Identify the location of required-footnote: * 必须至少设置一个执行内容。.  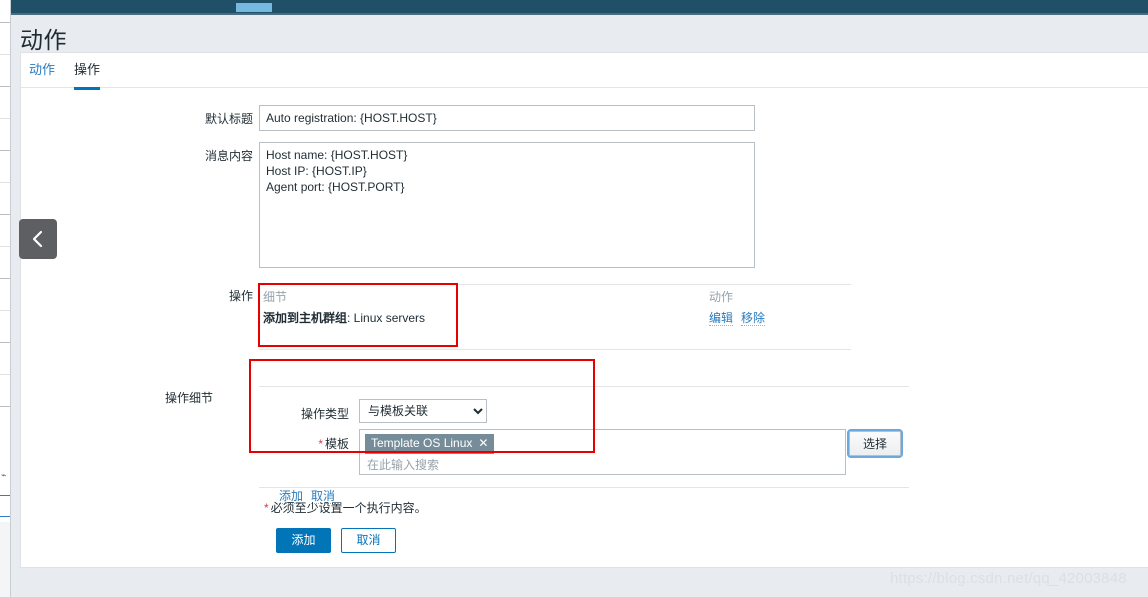
(345, 507).